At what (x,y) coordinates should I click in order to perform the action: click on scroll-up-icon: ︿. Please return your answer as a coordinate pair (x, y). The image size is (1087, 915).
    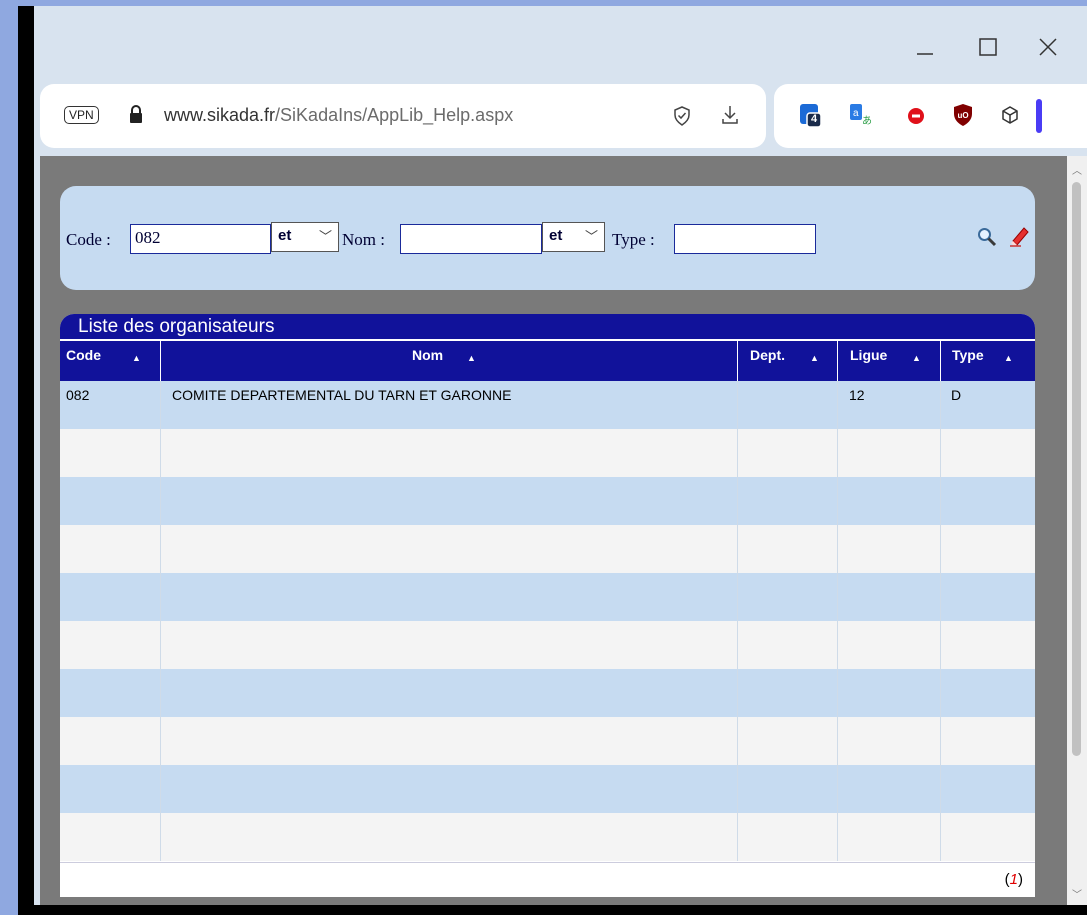
    Looking at the image, I should click on (1077, 169).